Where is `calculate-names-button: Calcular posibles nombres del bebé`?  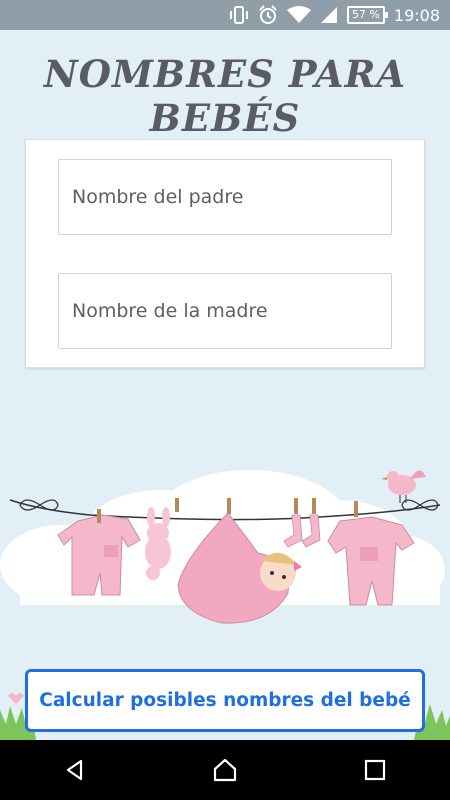 calculate-names-button: Calcular posibles nombres del bebé is located at coordinates (225, 700).